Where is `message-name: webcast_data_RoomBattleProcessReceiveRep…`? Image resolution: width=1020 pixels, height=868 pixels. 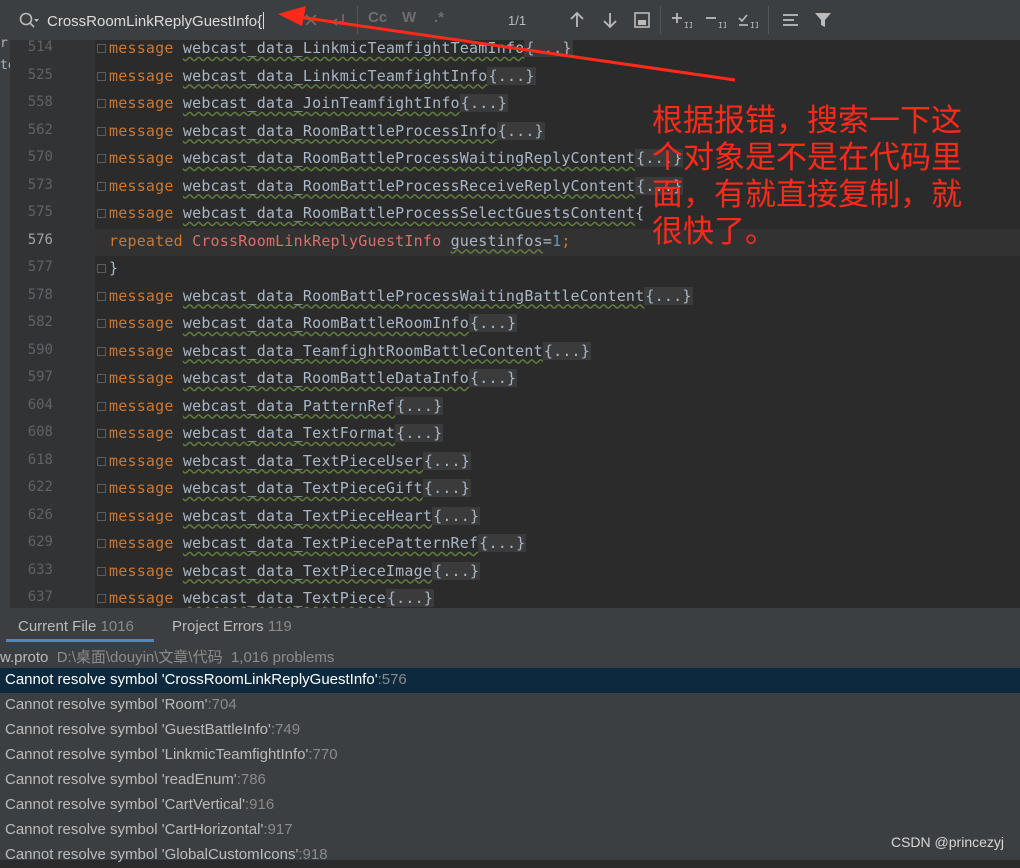
message-name: webcast_data_RoomBattleProcessReceiveRep… is located at coordinates (409, 185).